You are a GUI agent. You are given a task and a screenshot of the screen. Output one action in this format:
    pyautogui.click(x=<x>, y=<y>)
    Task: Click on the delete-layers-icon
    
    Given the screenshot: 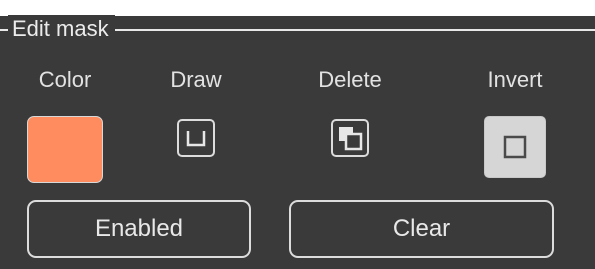 What is the action you would take?
    pyautogui.click(x=351, y=139)
    